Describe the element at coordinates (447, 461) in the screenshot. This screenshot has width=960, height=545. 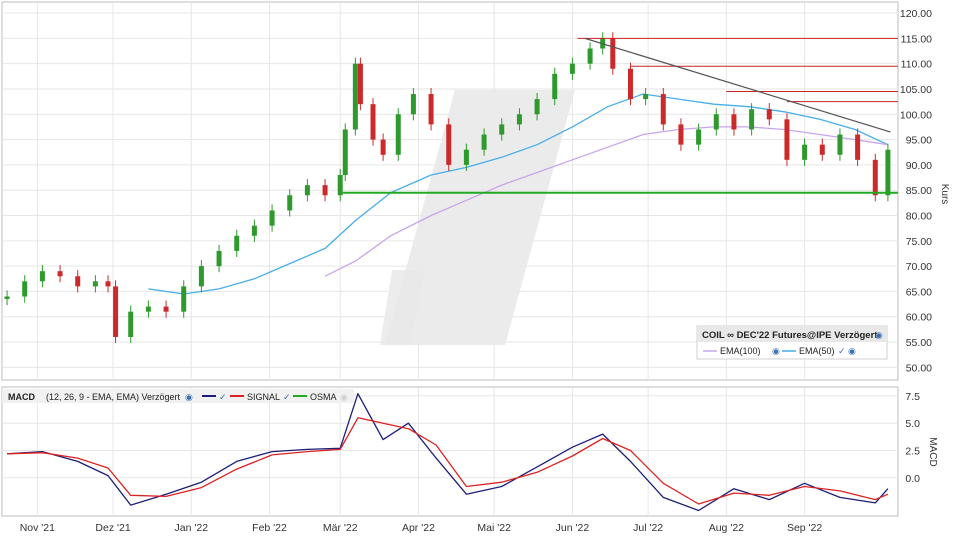
I see `macd-series-signal` at that location.